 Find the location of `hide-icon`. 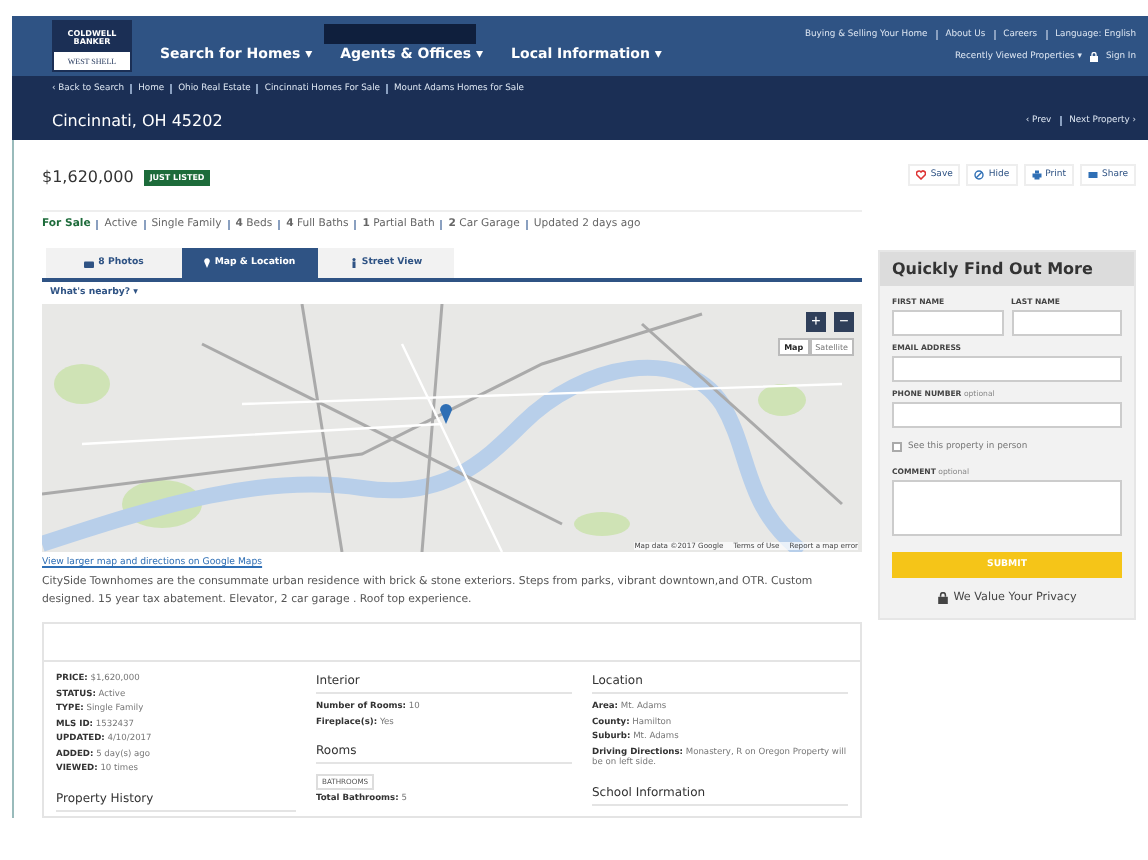

hide-icon is located at coordinates (979, 175).